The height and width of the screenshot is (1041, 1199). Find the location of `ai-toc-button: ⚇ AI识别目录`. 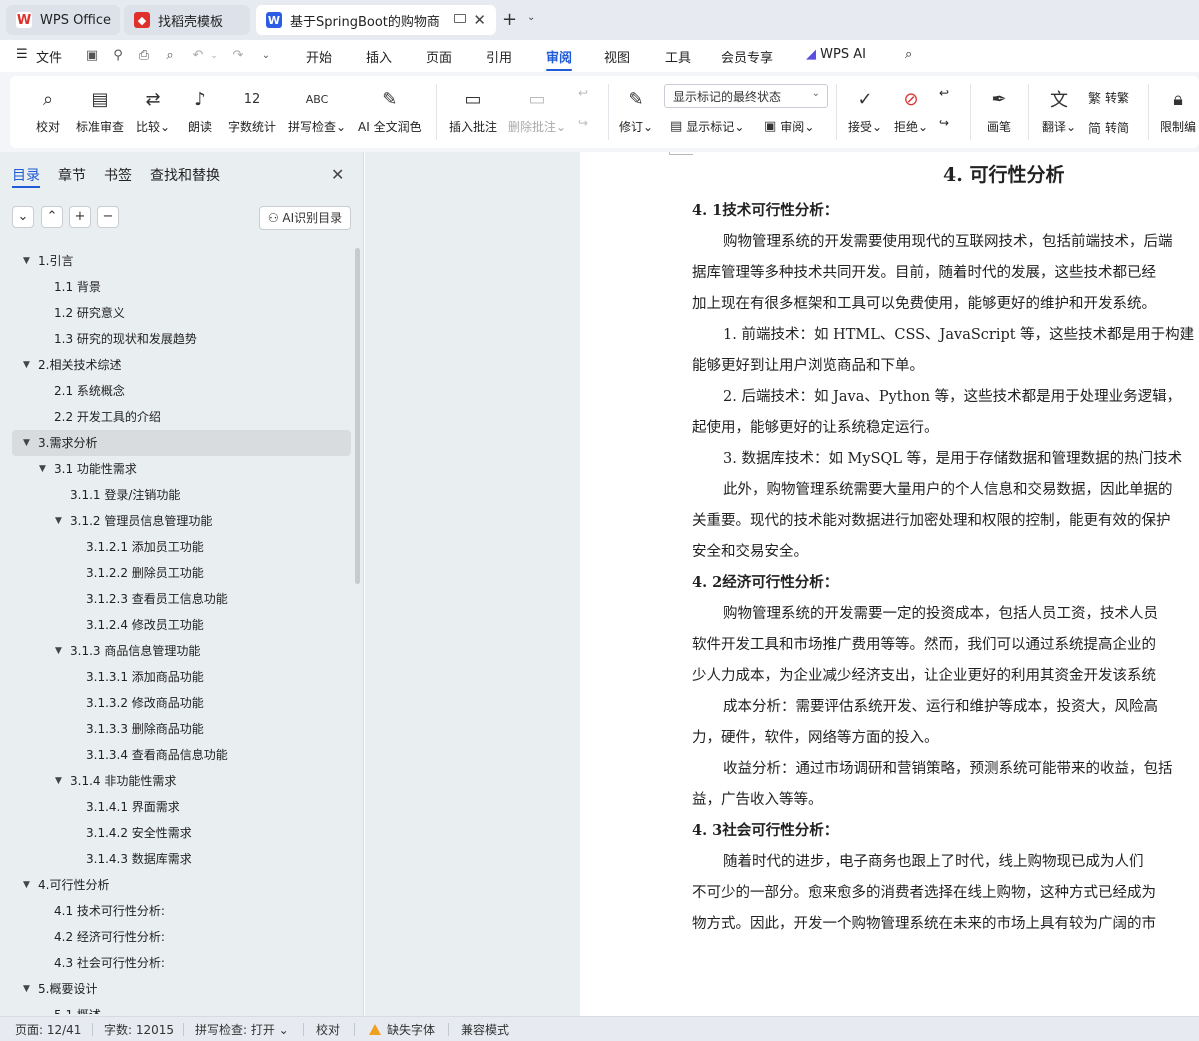

ai-toc-button: ⚇ AI识别目录 is located at coordinates (305, 218).